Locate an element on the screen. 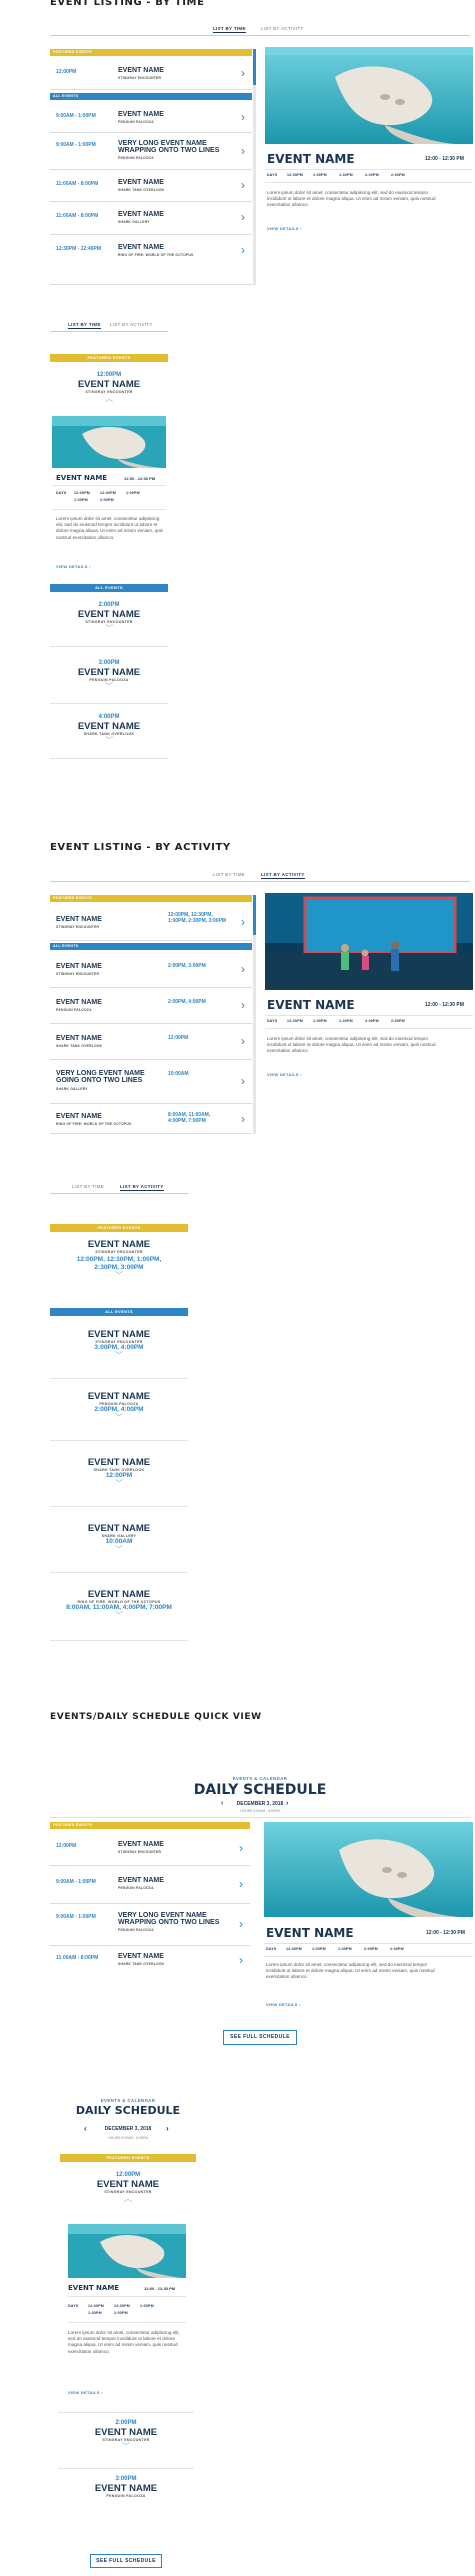  list-item: 3:00PM EVENT NAME PENGUIN PALOOZA ﹀ is located at coordinates (109, 675).